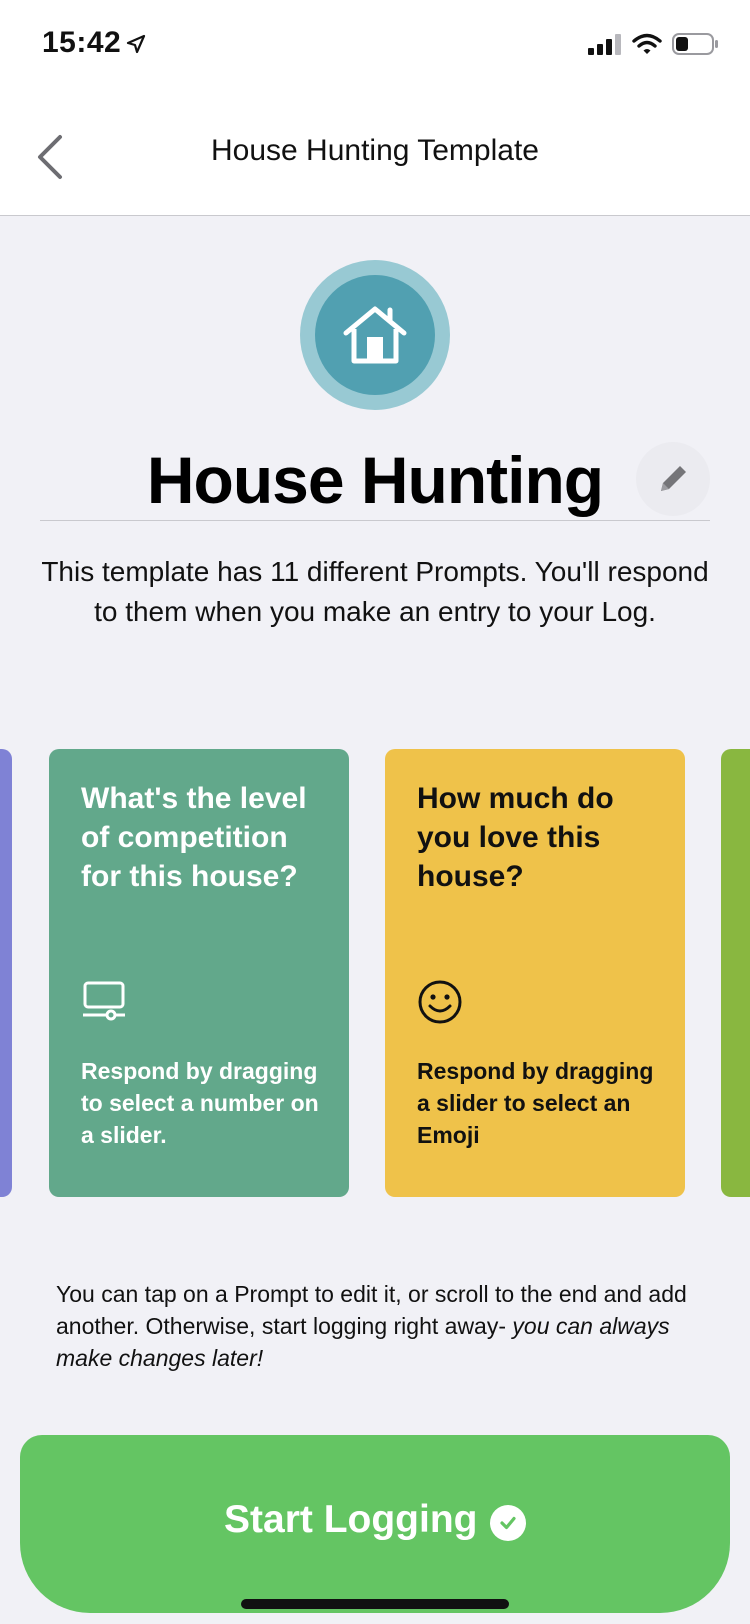 This screenshot has width=750, height=1624. Describe the element at coordinates (515, 837) in the screenshot. I see `prompt-question: How much do you love this house?` at that location.